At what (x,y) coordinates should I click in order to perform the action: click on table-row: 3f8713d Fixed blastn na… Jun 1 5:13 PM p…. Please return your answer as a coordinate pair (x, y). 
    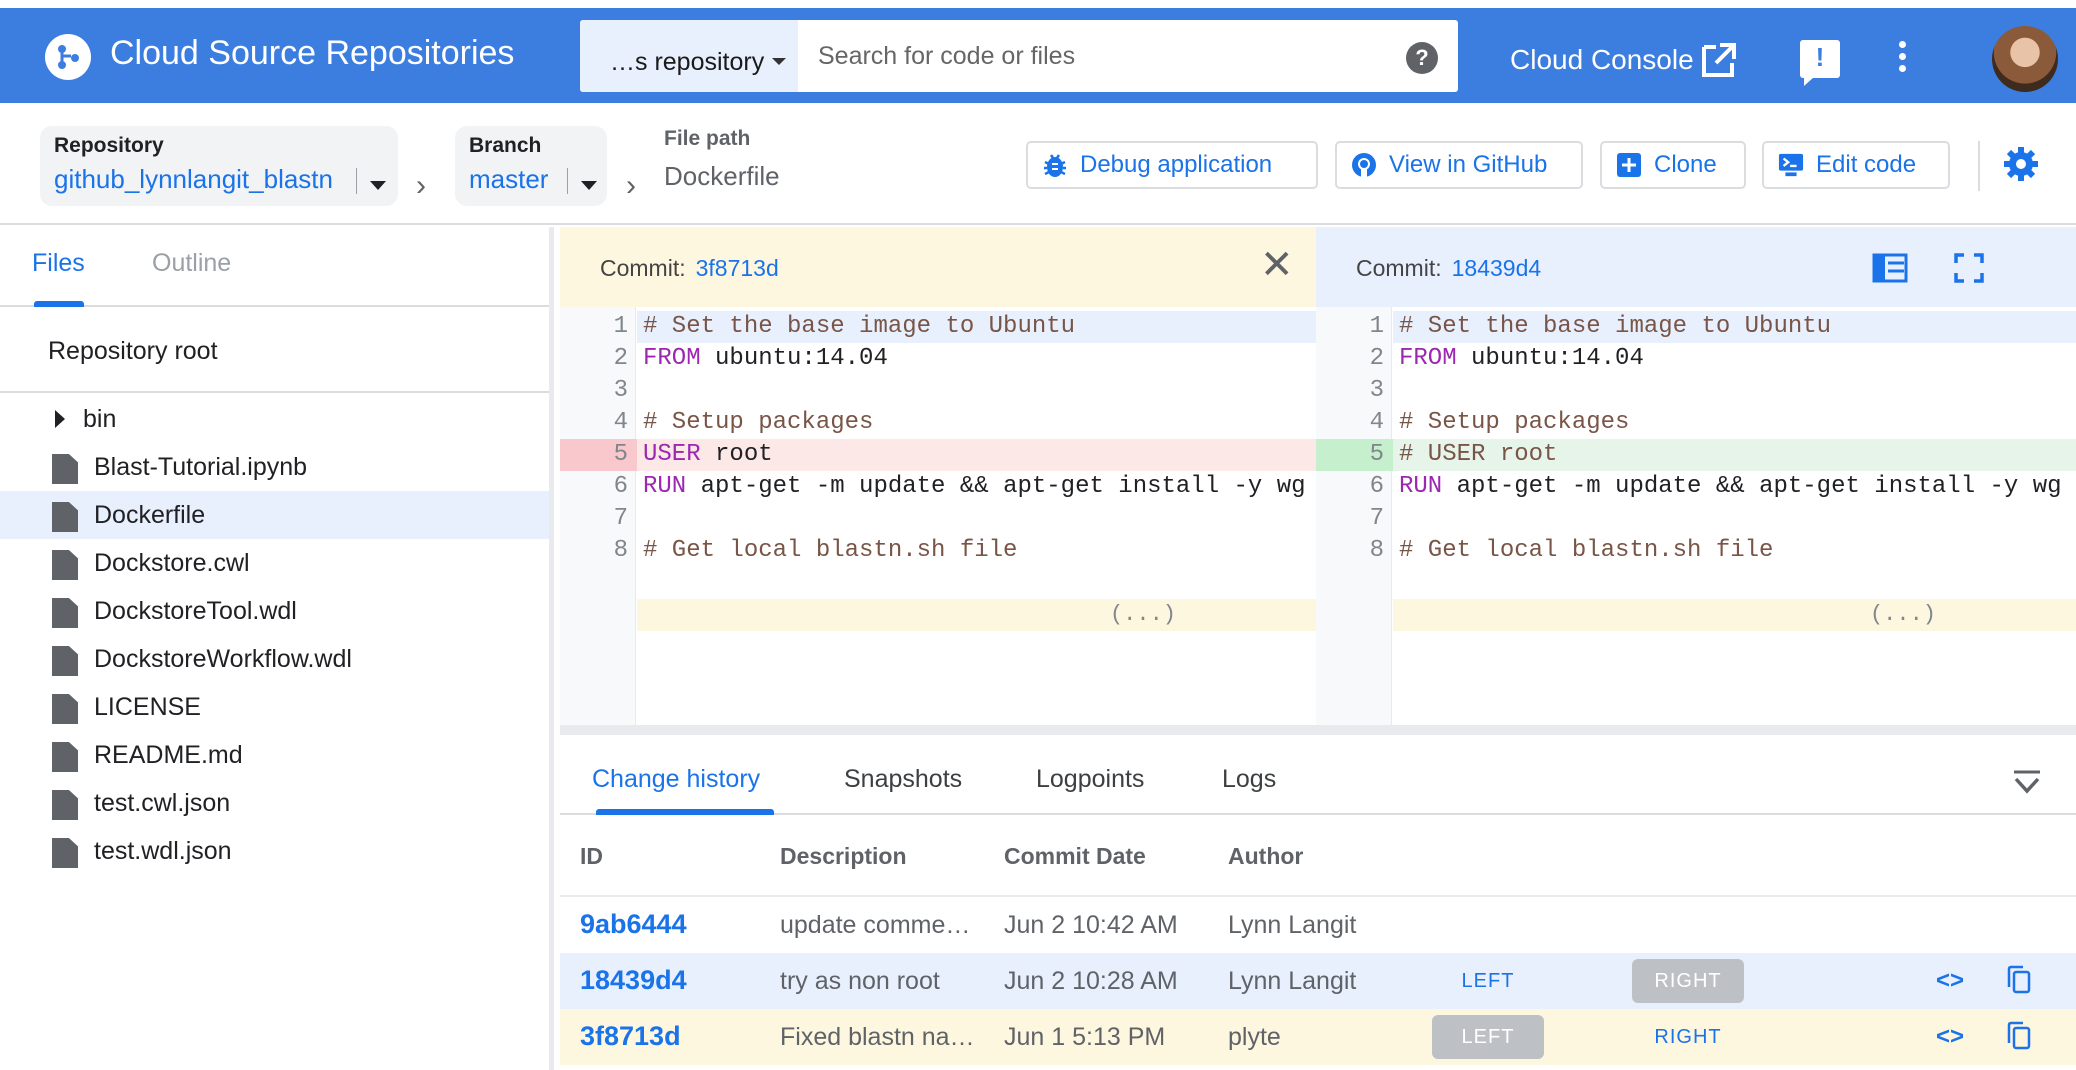
    Looking at the image, I should click on (1318, 1037).